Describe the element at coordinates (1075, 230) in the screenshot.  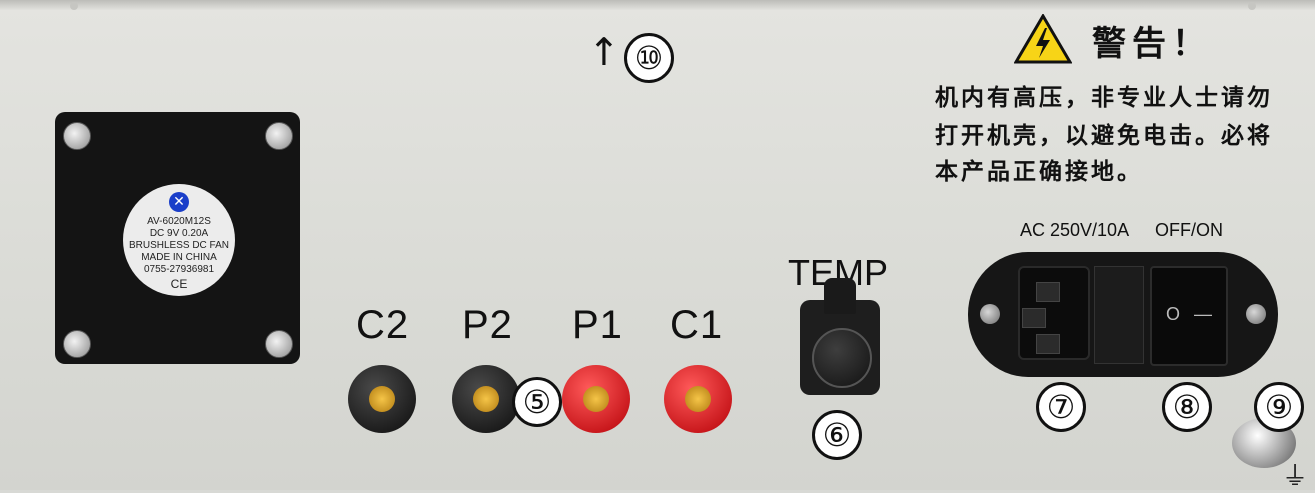
I see `power-spec-label: AC 250V/10A` at that location.